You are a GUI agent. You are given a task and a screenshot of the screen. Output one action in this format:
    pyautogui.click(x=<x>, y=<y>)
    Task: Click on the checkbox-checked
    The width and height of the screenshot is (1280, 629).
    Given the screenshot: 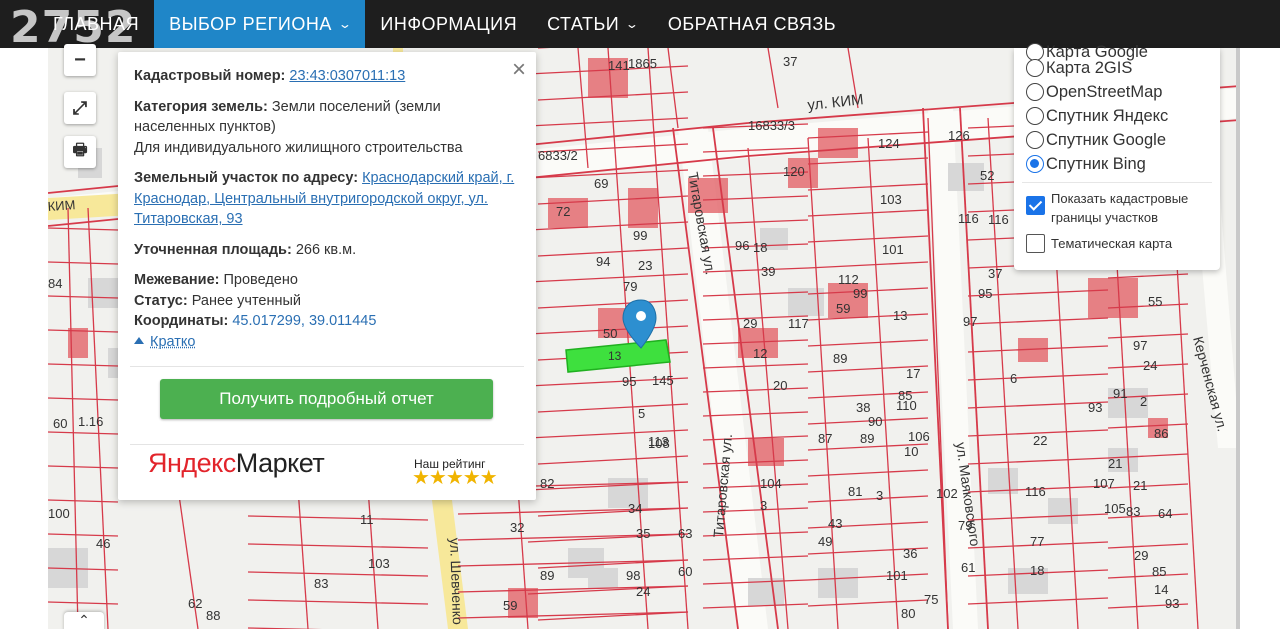 What is the action you would take?
    pyautogui.click(x=1035, y=205)
    